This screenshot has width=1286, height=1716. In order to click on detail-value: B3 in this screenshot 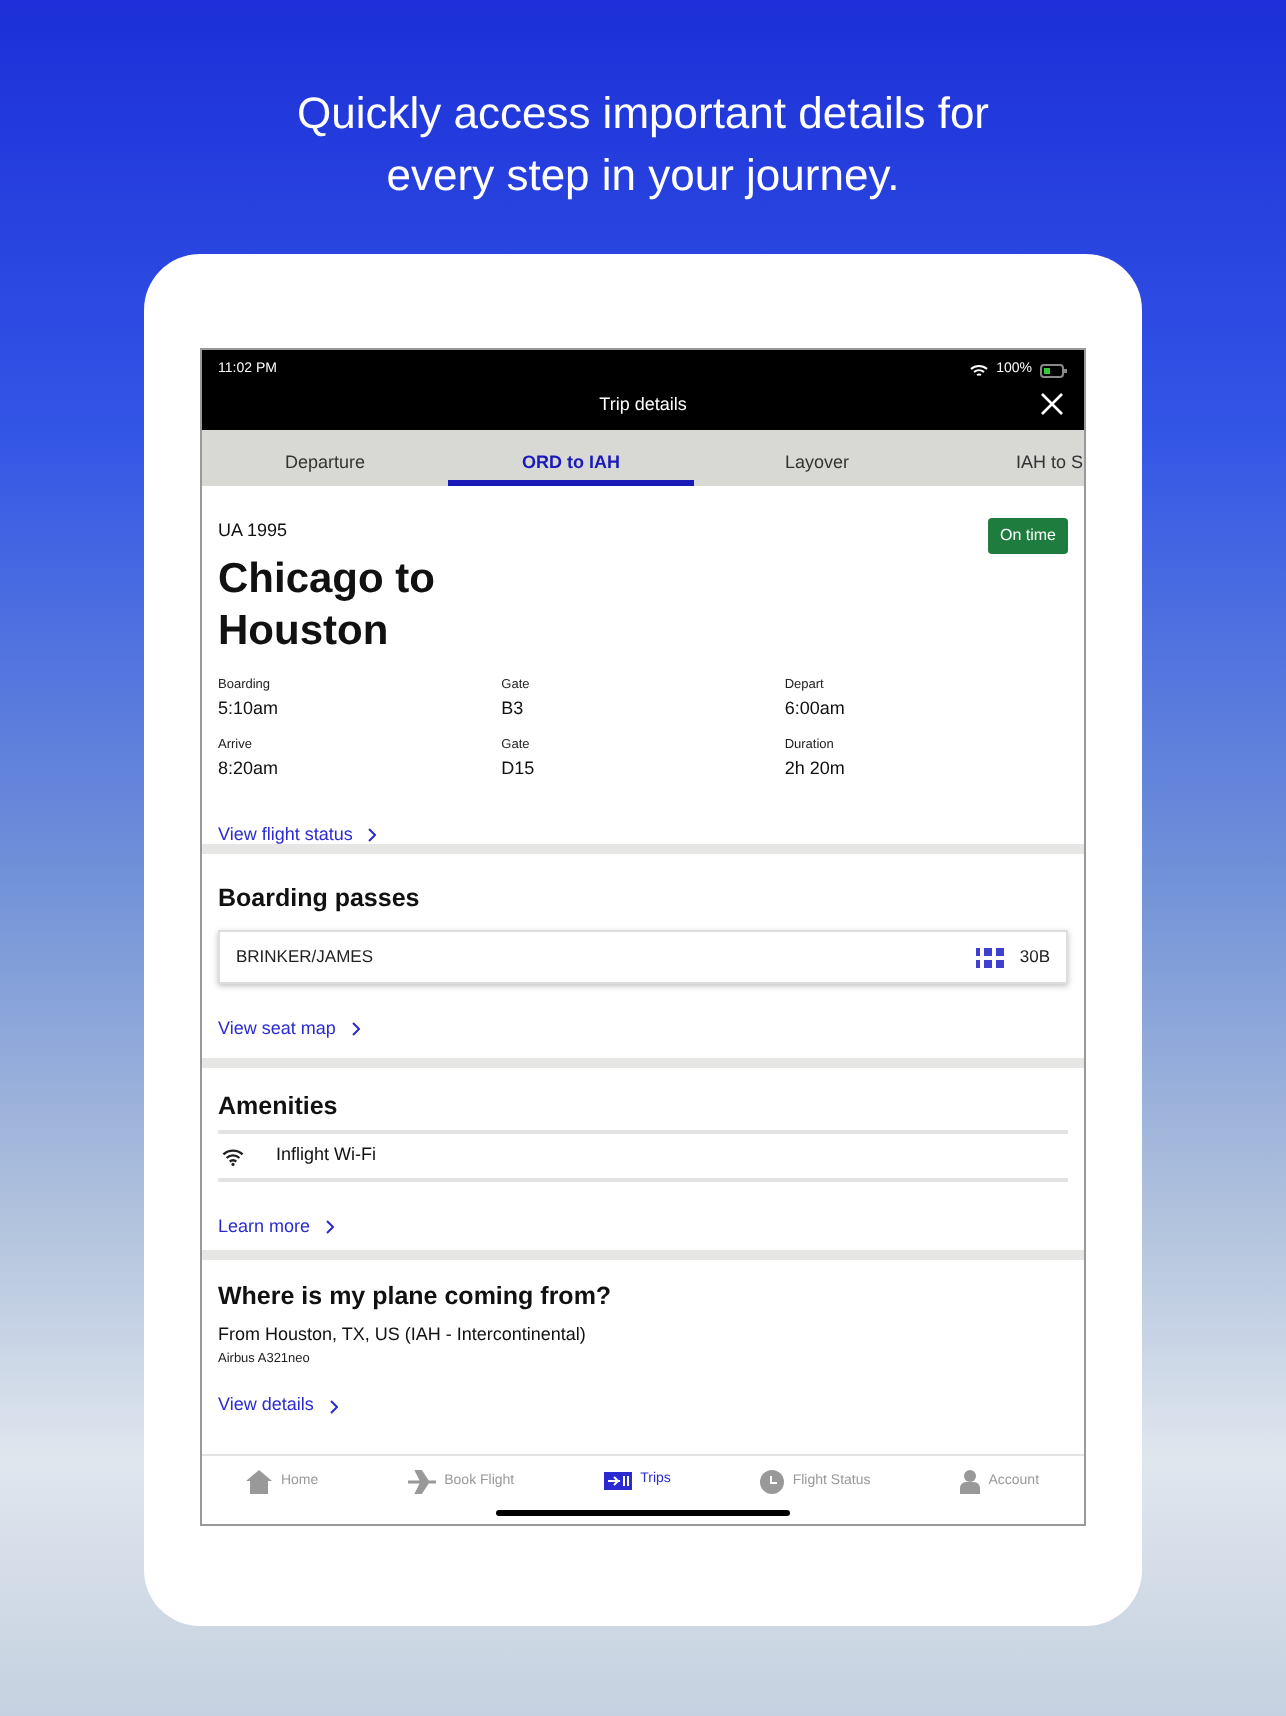, I will do `click(513, 708)`.